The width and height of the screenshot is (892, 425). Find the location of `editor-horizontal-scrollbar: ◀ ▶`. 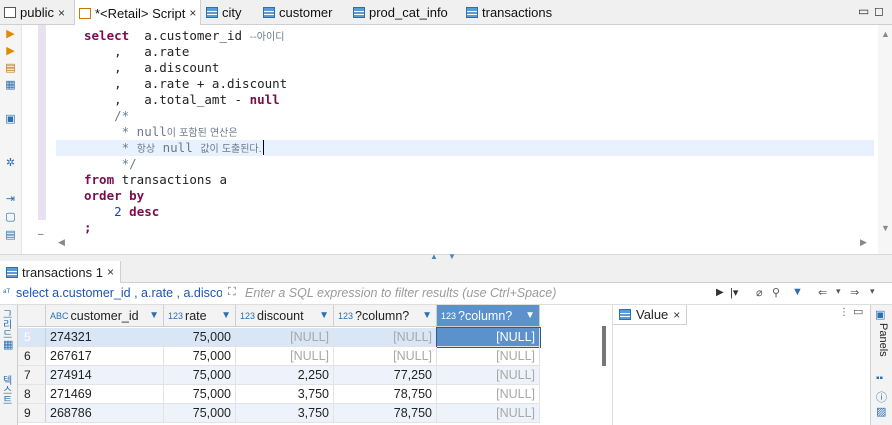

editor-horizontal-scrollbar: ◀ ▶ is located at coordinates (466, 243).